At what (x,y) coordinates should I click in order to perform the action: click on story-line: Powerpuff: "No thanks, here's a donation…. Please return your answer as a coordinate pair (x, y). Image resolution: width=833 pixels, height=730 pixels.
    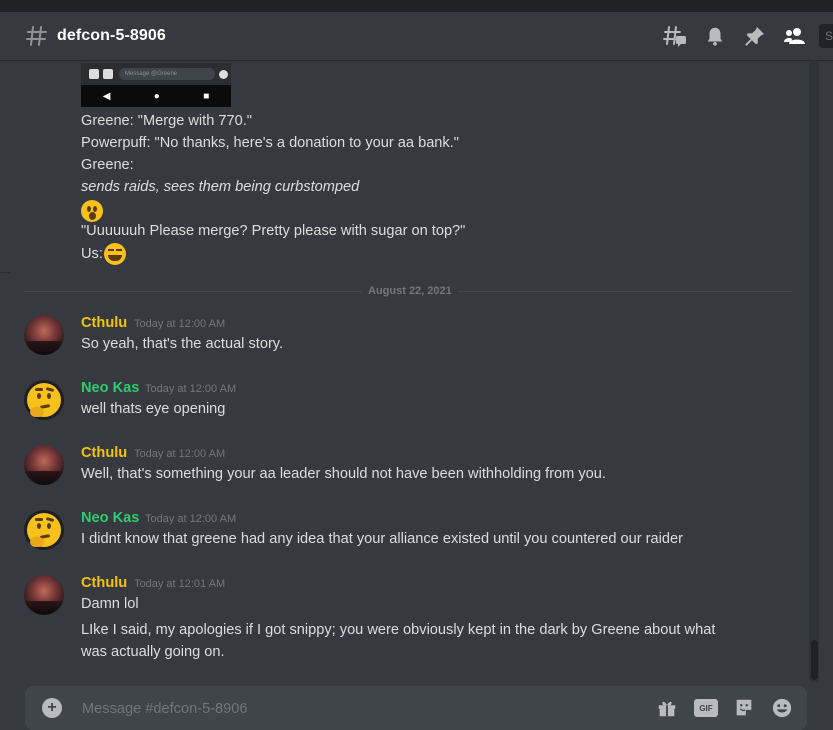
    Looking at the image, I should click on (270, 143).